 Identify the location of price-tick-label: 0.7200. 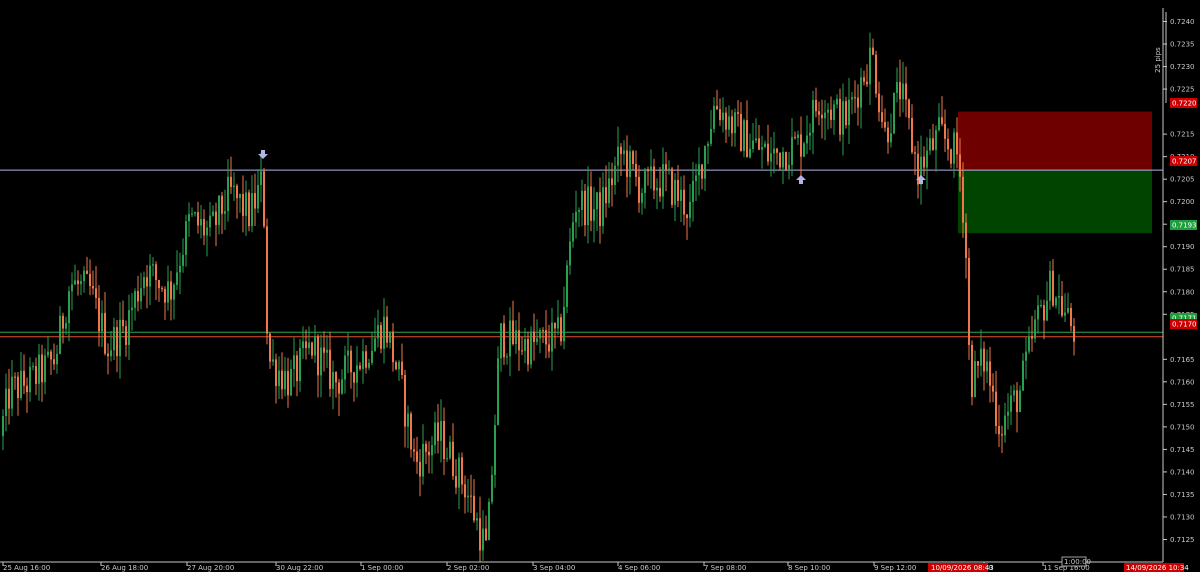
(1182, 202).